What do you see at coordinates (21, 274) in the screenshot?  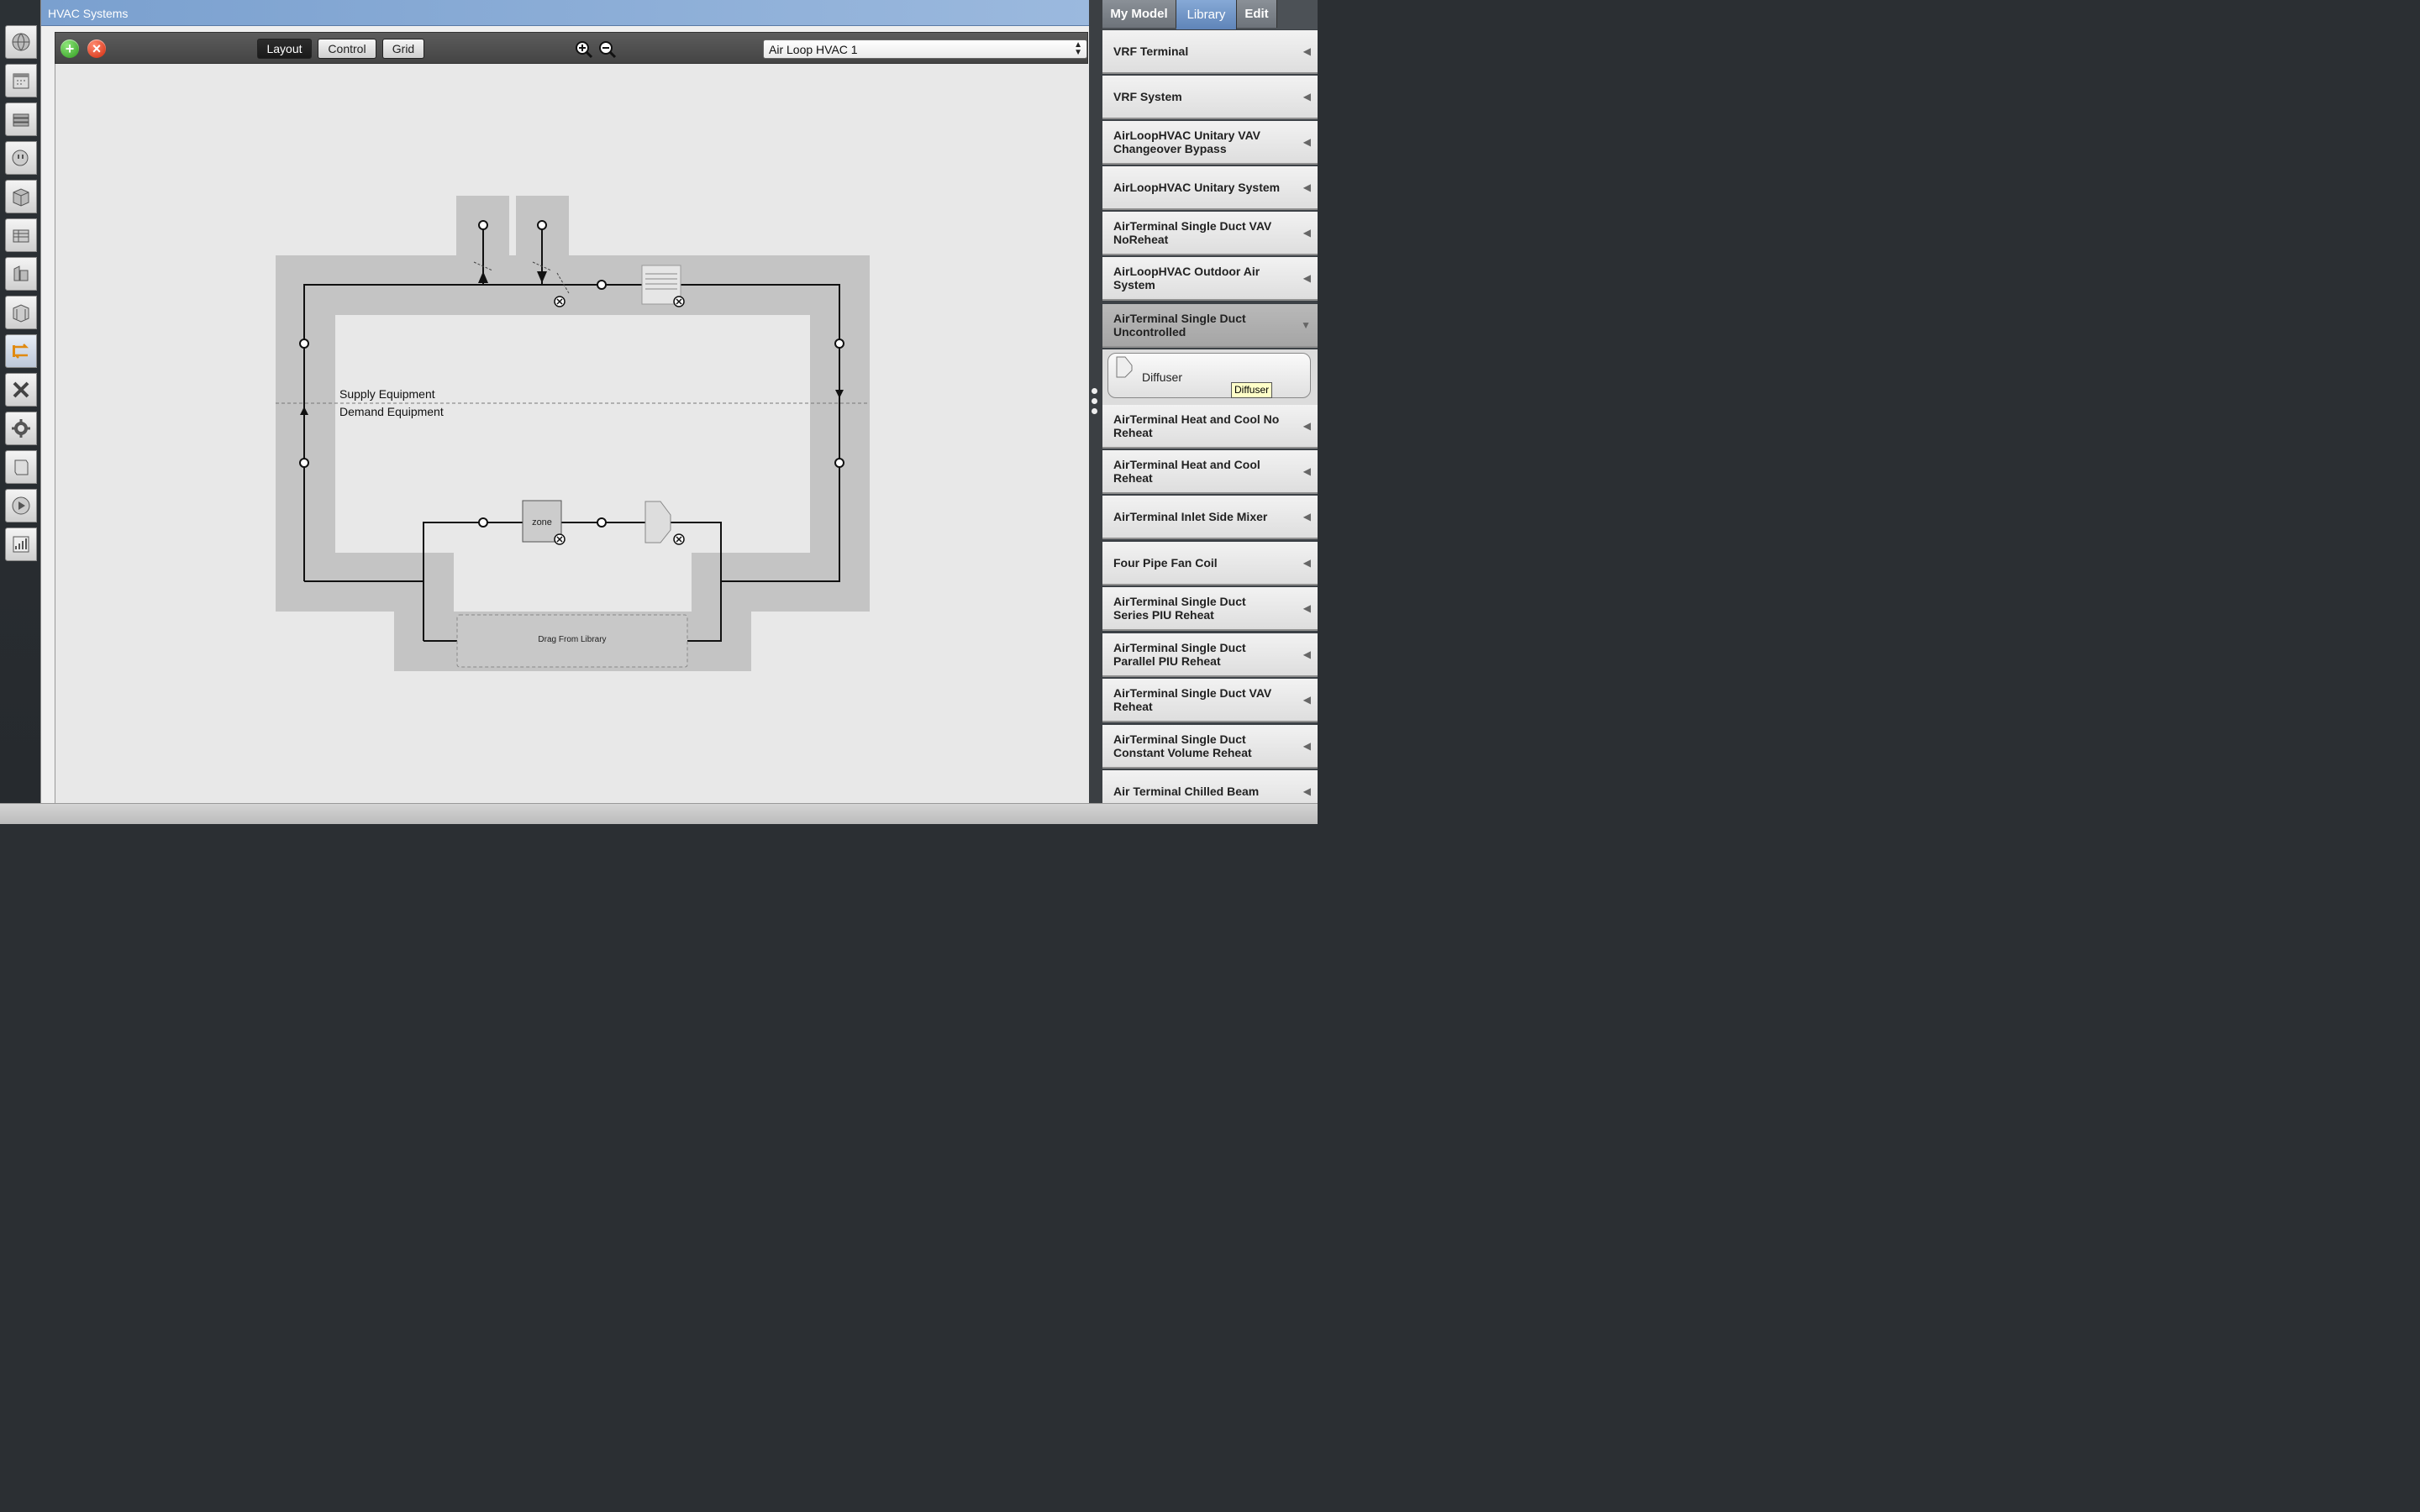 I see `facility-icon` at bounding box center [21, 274].